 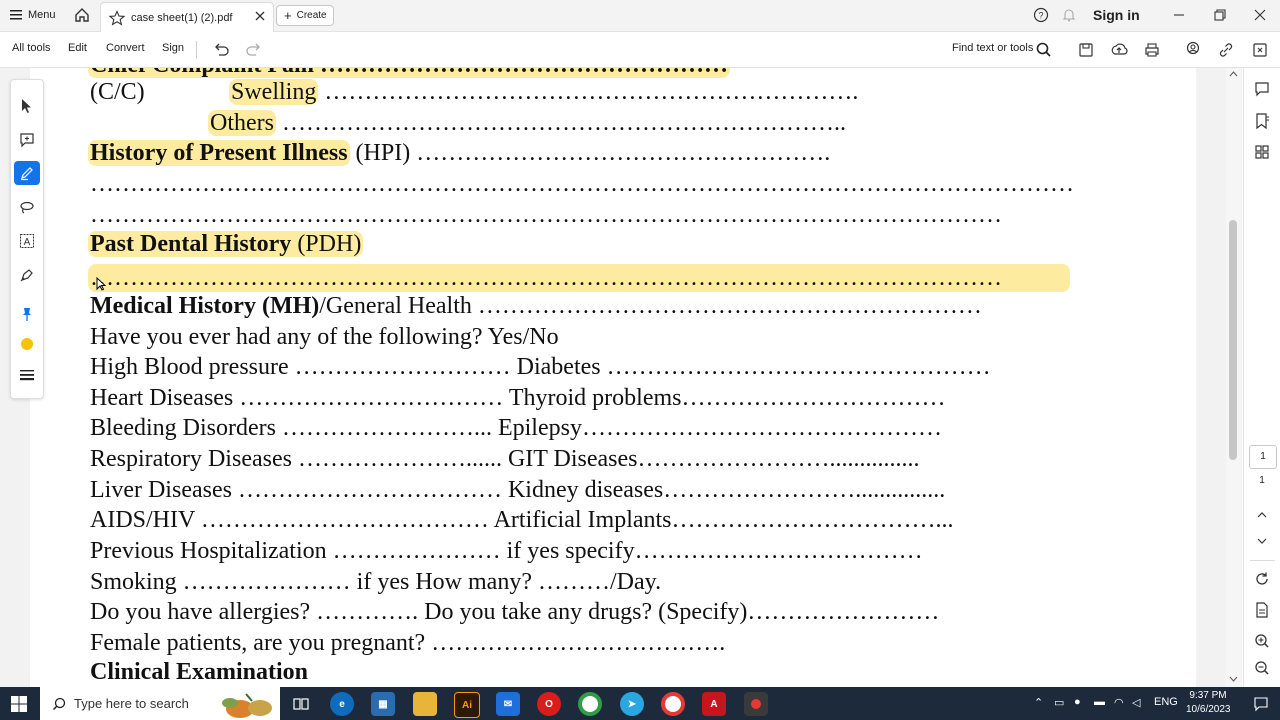 What do you see at coordinates (1069, 15) in the screenshot?
I see `bell-icon` at bounding box center [1069, 15].